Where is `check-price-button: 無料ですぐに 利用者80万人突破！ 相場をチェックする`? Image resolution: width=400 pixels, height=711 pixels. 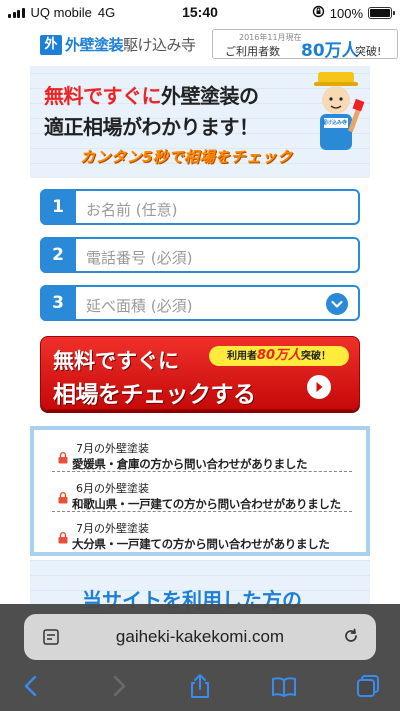 check-price-button: 無料ですぐに 利用者80万人突破！ 相場をチェックする is located at coordinates (200, 373).